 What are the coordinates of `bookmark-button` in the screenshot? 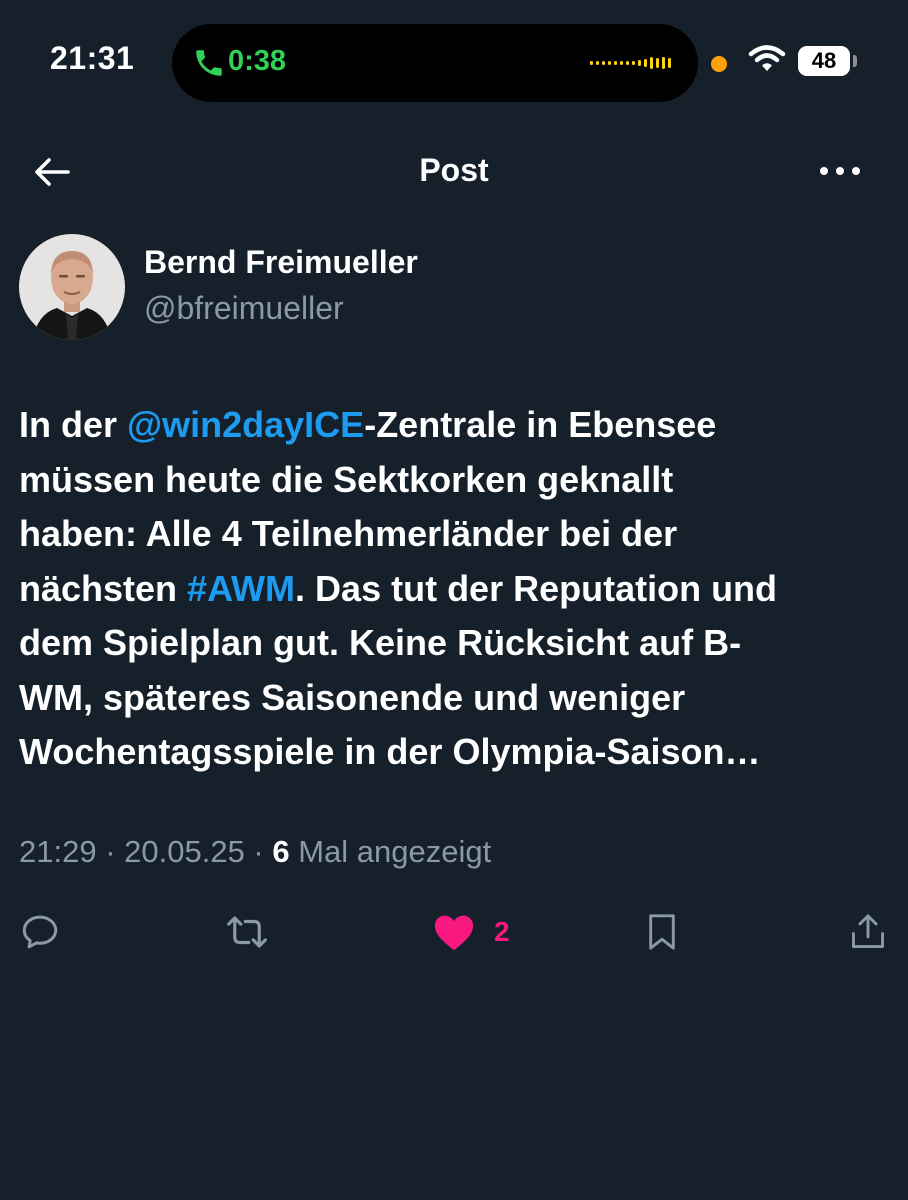 It's located at (662, 932).